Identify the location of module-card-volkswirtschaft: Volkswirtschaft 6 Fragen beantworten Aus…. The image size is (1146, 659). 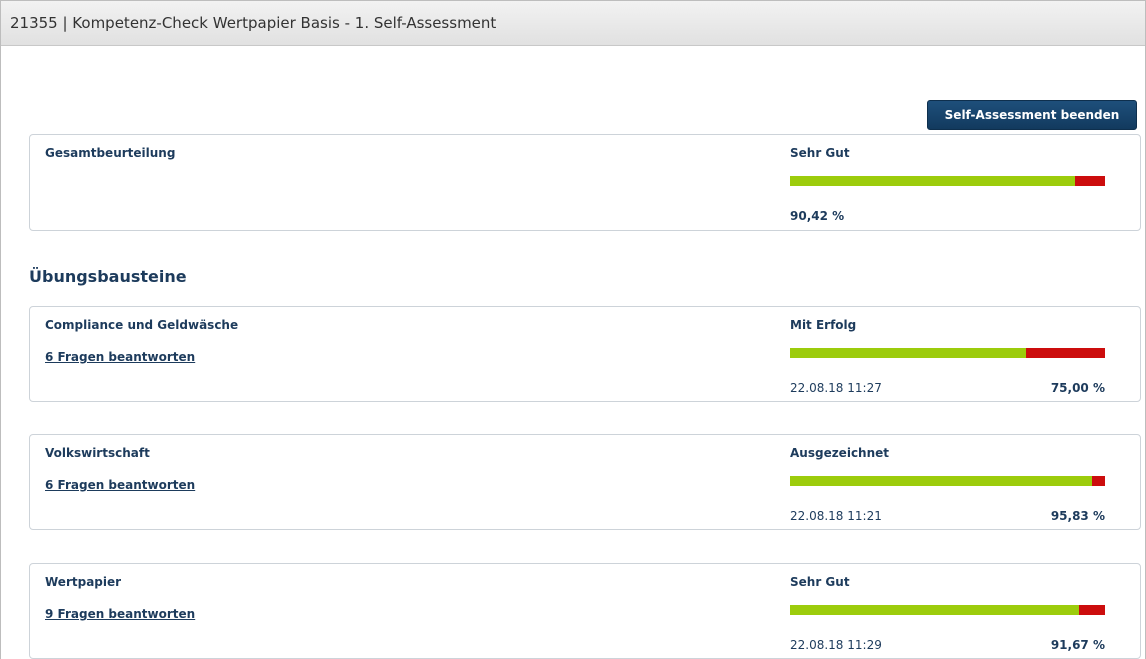
(585, 482).